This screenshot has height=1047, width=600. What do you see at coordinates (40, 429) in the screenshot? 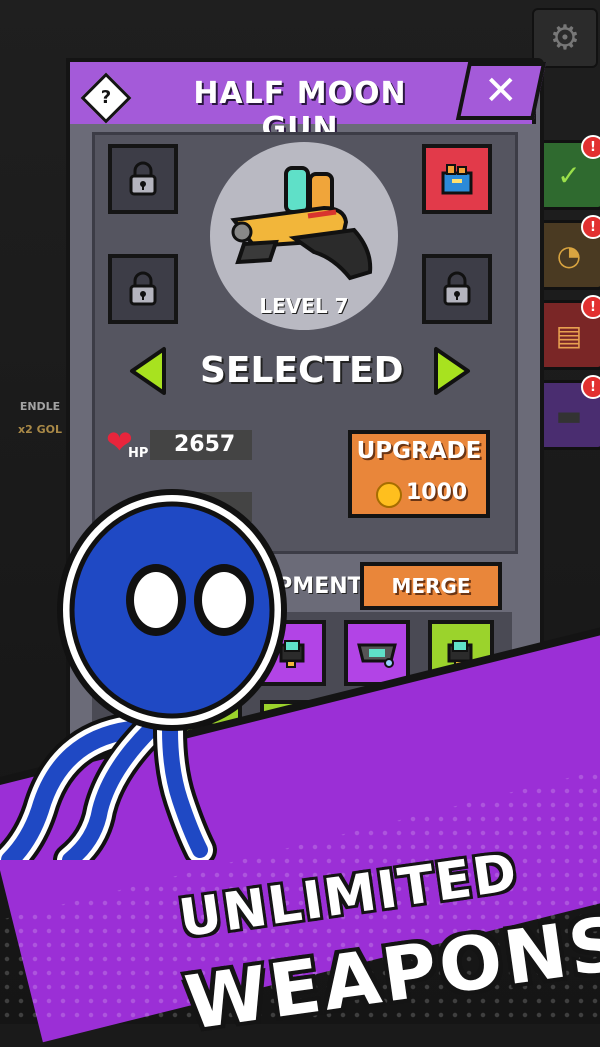
I see `gold-multiplier-label: x2 GOL` at bounding box center [40, 429].